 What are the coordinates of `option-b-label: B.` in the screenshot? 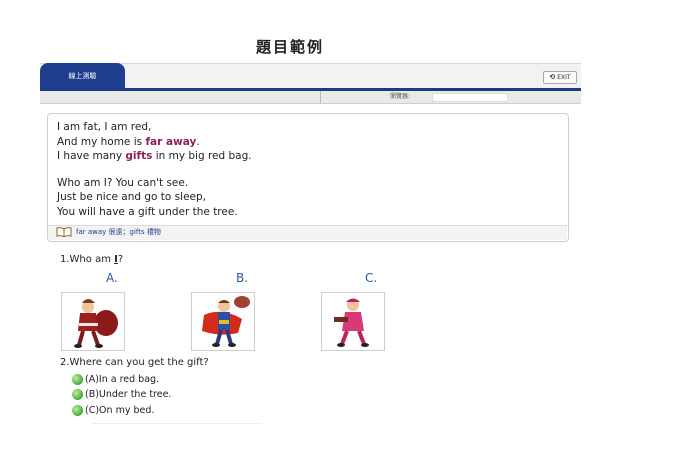 It's located at (242, 278).